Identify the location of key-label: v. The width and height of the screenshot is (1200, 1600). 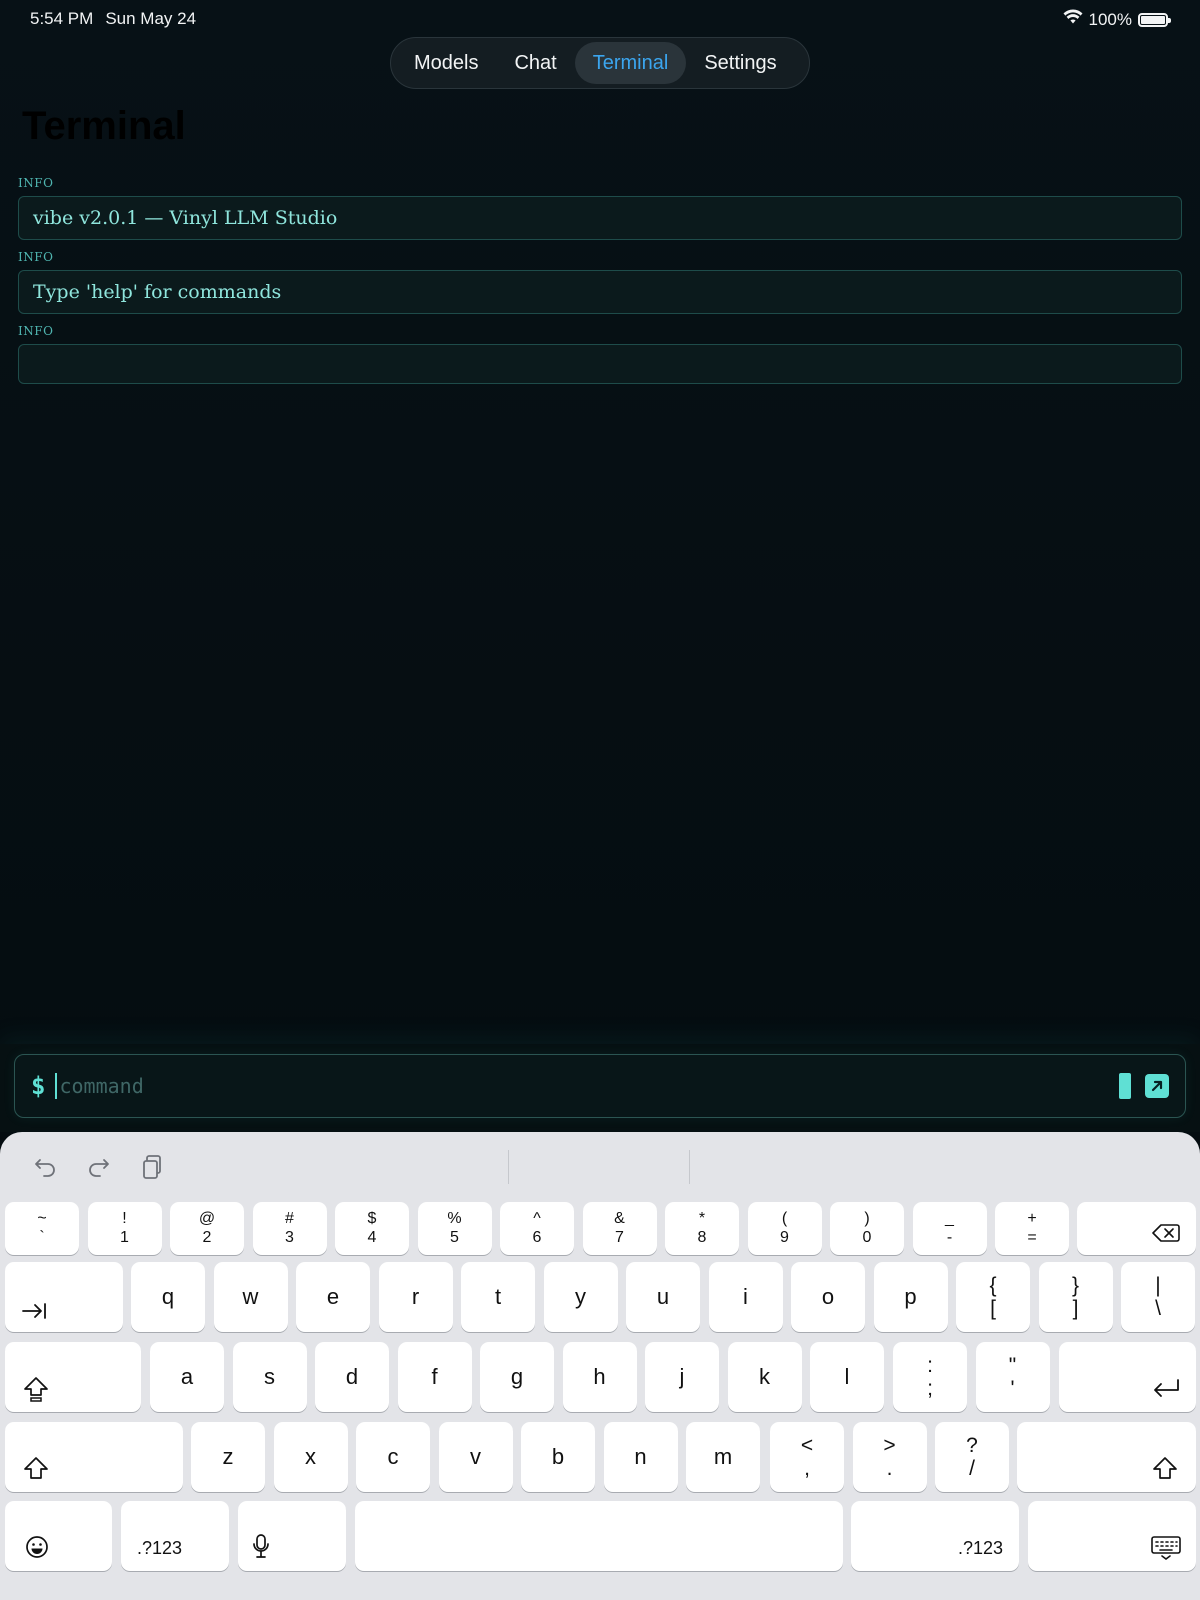
(475, 1456).